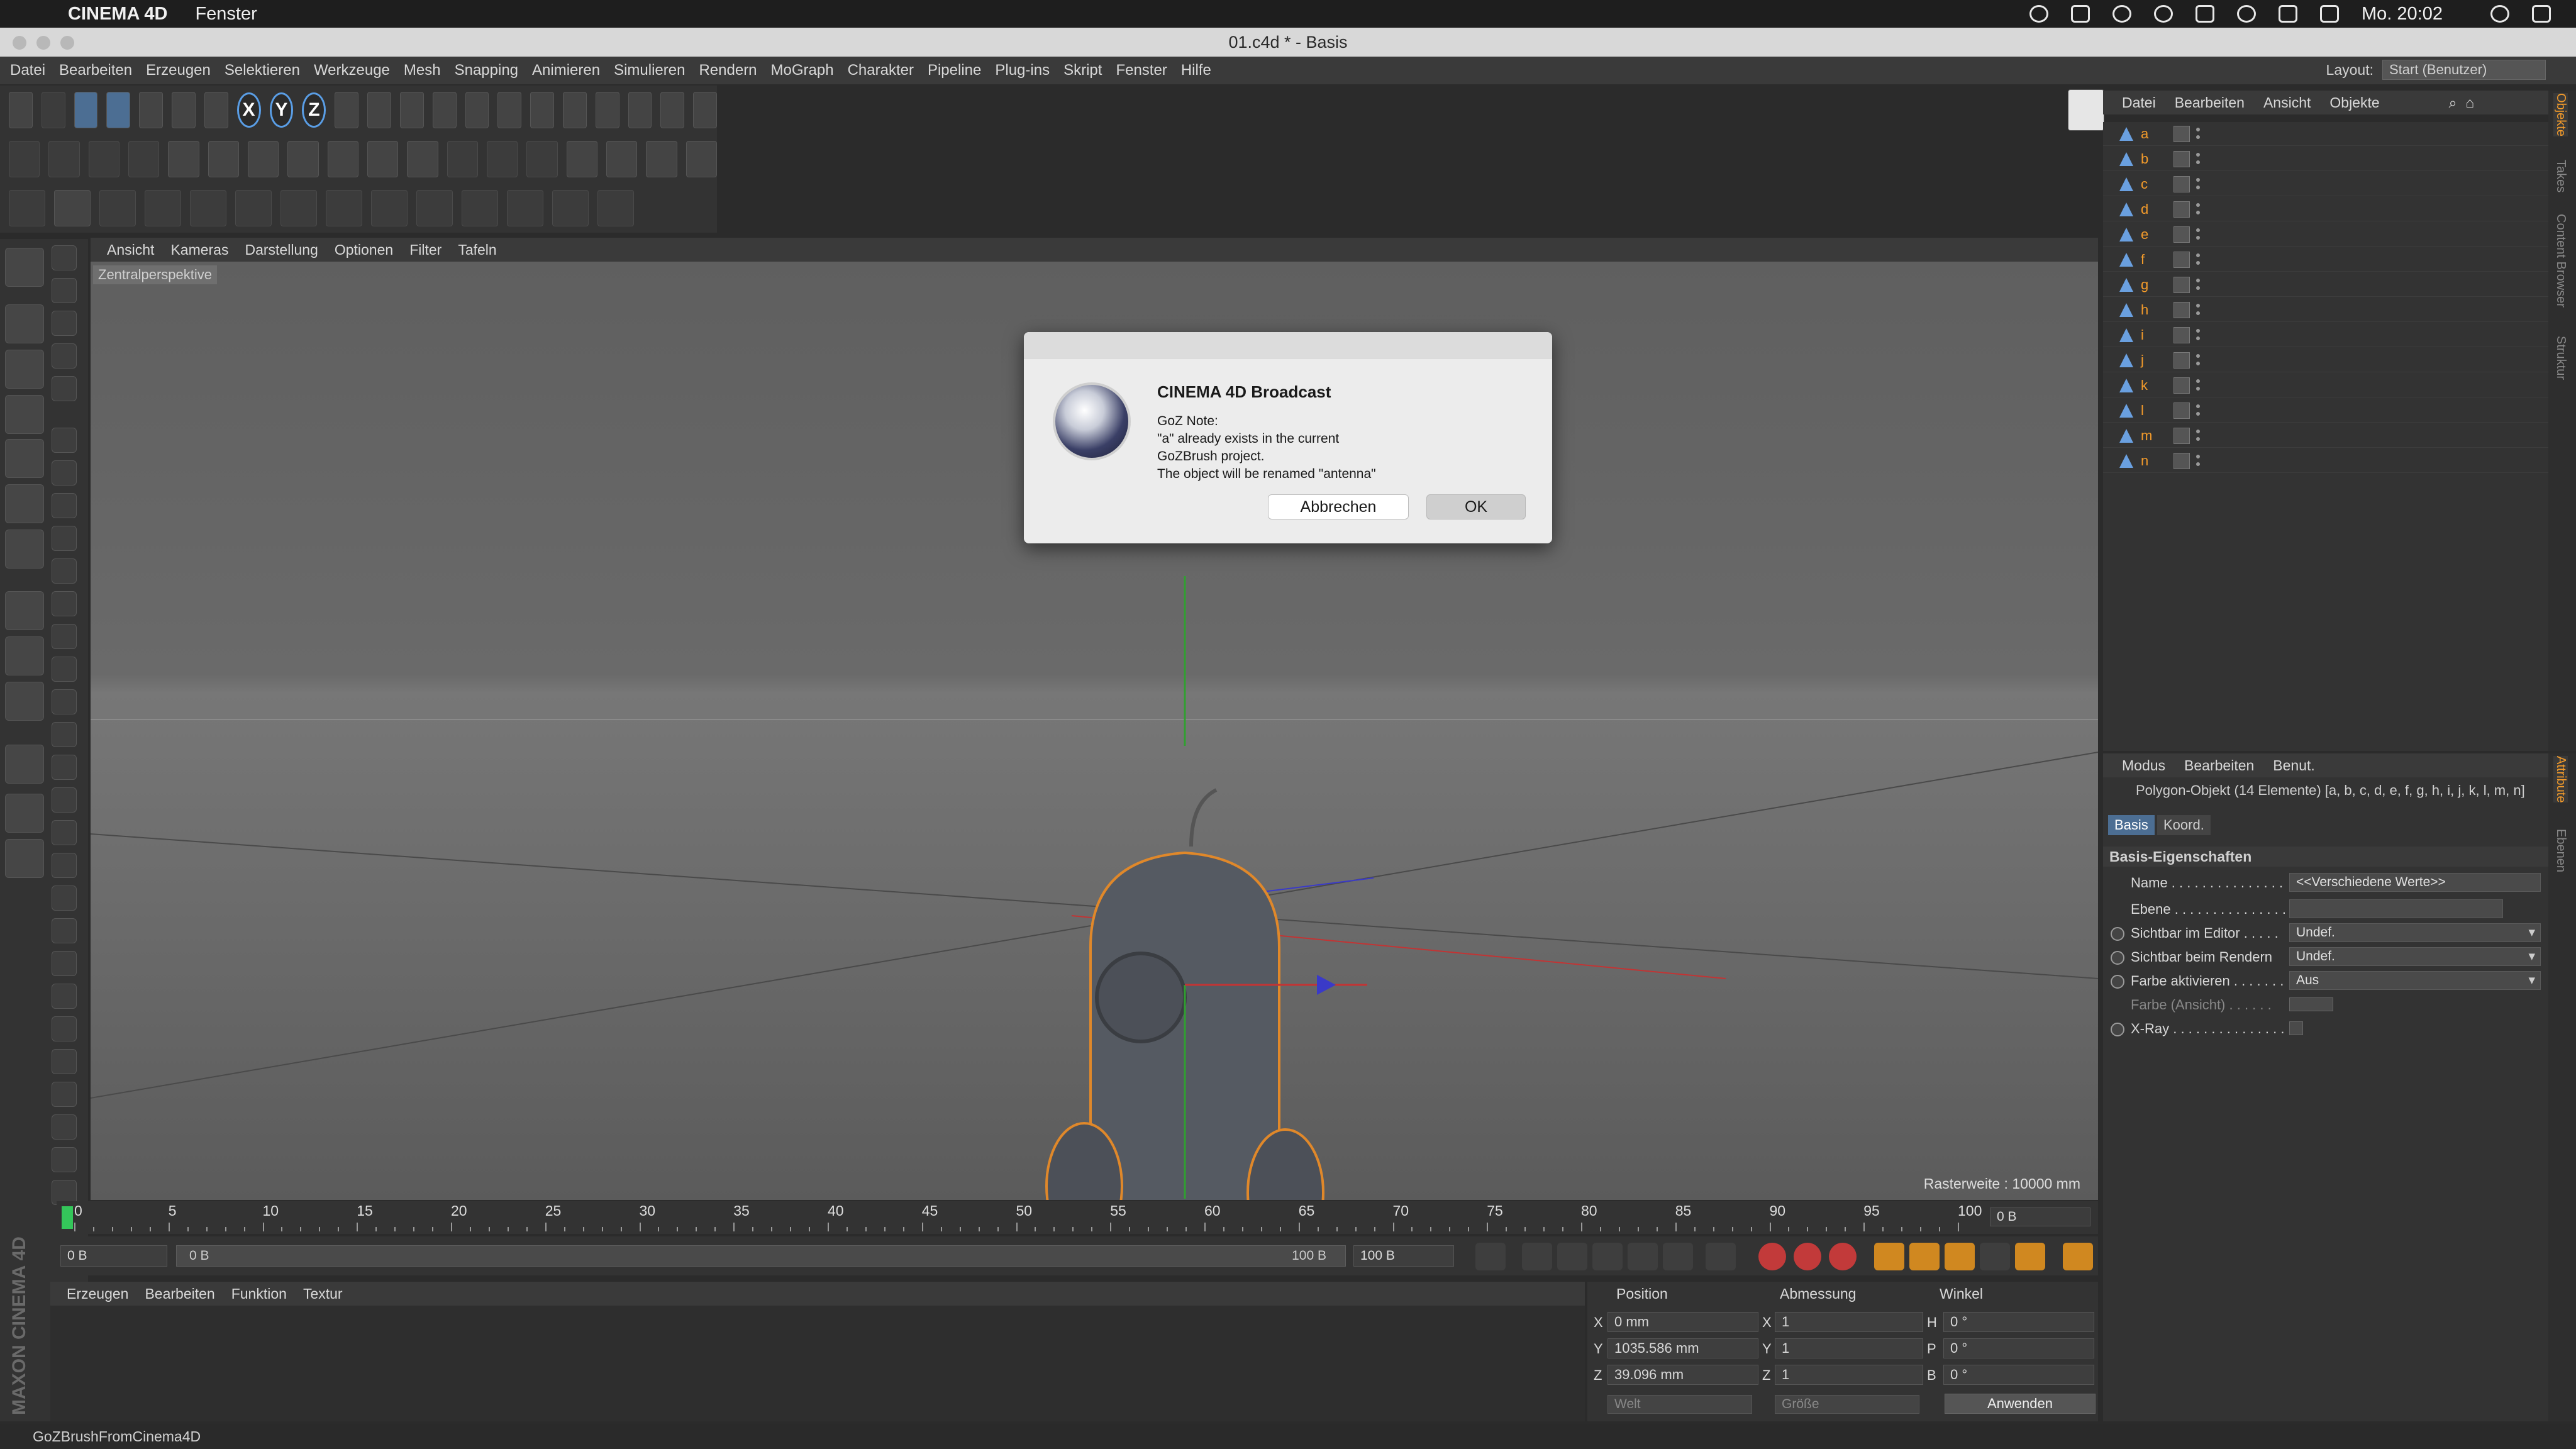  What do you see at coordinates (570, 208) in the screenshot?
I see `brush-11-icon` at bounding box center [570, 208].